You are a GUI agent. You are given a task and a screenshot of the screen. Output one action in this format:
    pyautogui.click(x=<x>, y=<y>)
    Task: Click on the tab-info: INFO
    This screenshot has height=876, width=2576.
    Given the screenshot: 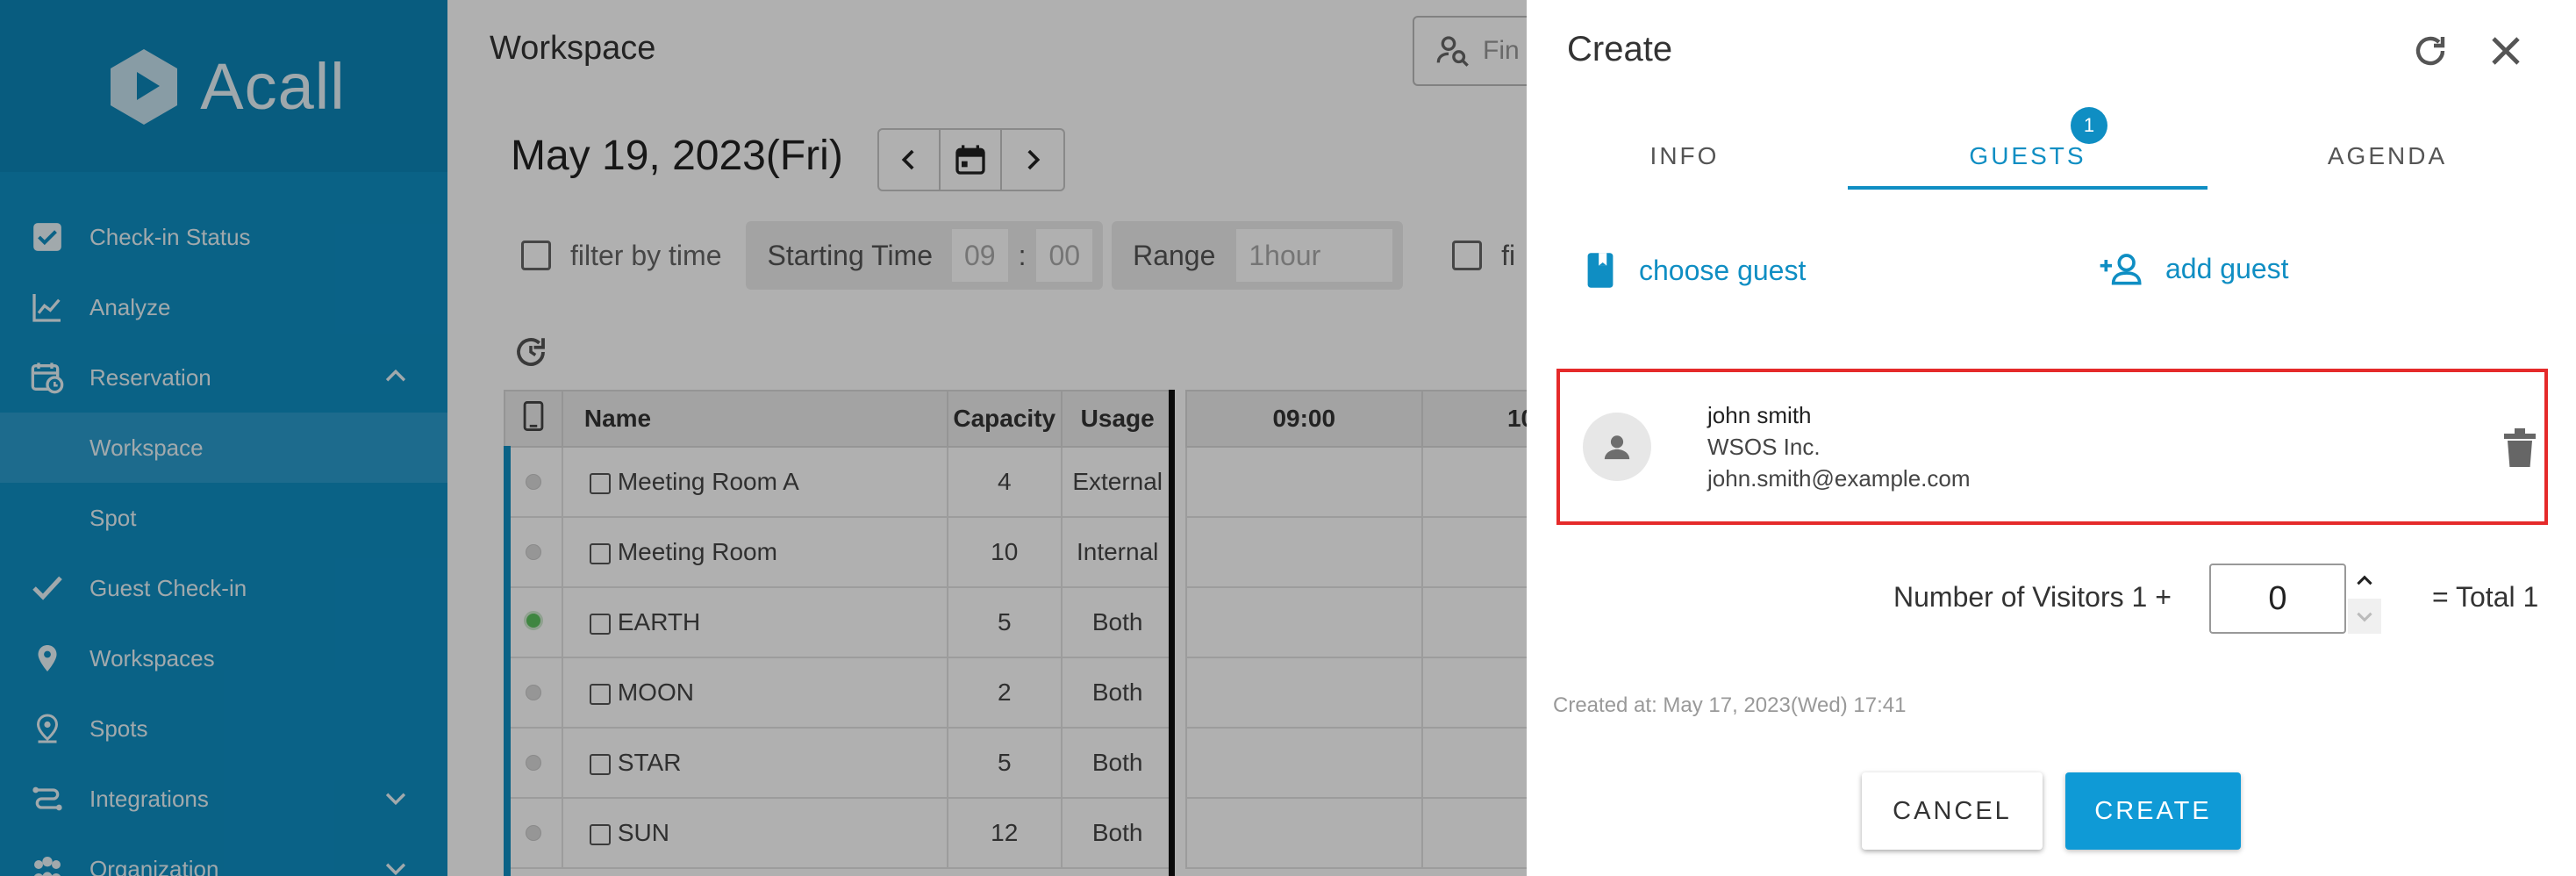 What is the action you would take?
    pyautogui.click(x=1685, y=156)
    